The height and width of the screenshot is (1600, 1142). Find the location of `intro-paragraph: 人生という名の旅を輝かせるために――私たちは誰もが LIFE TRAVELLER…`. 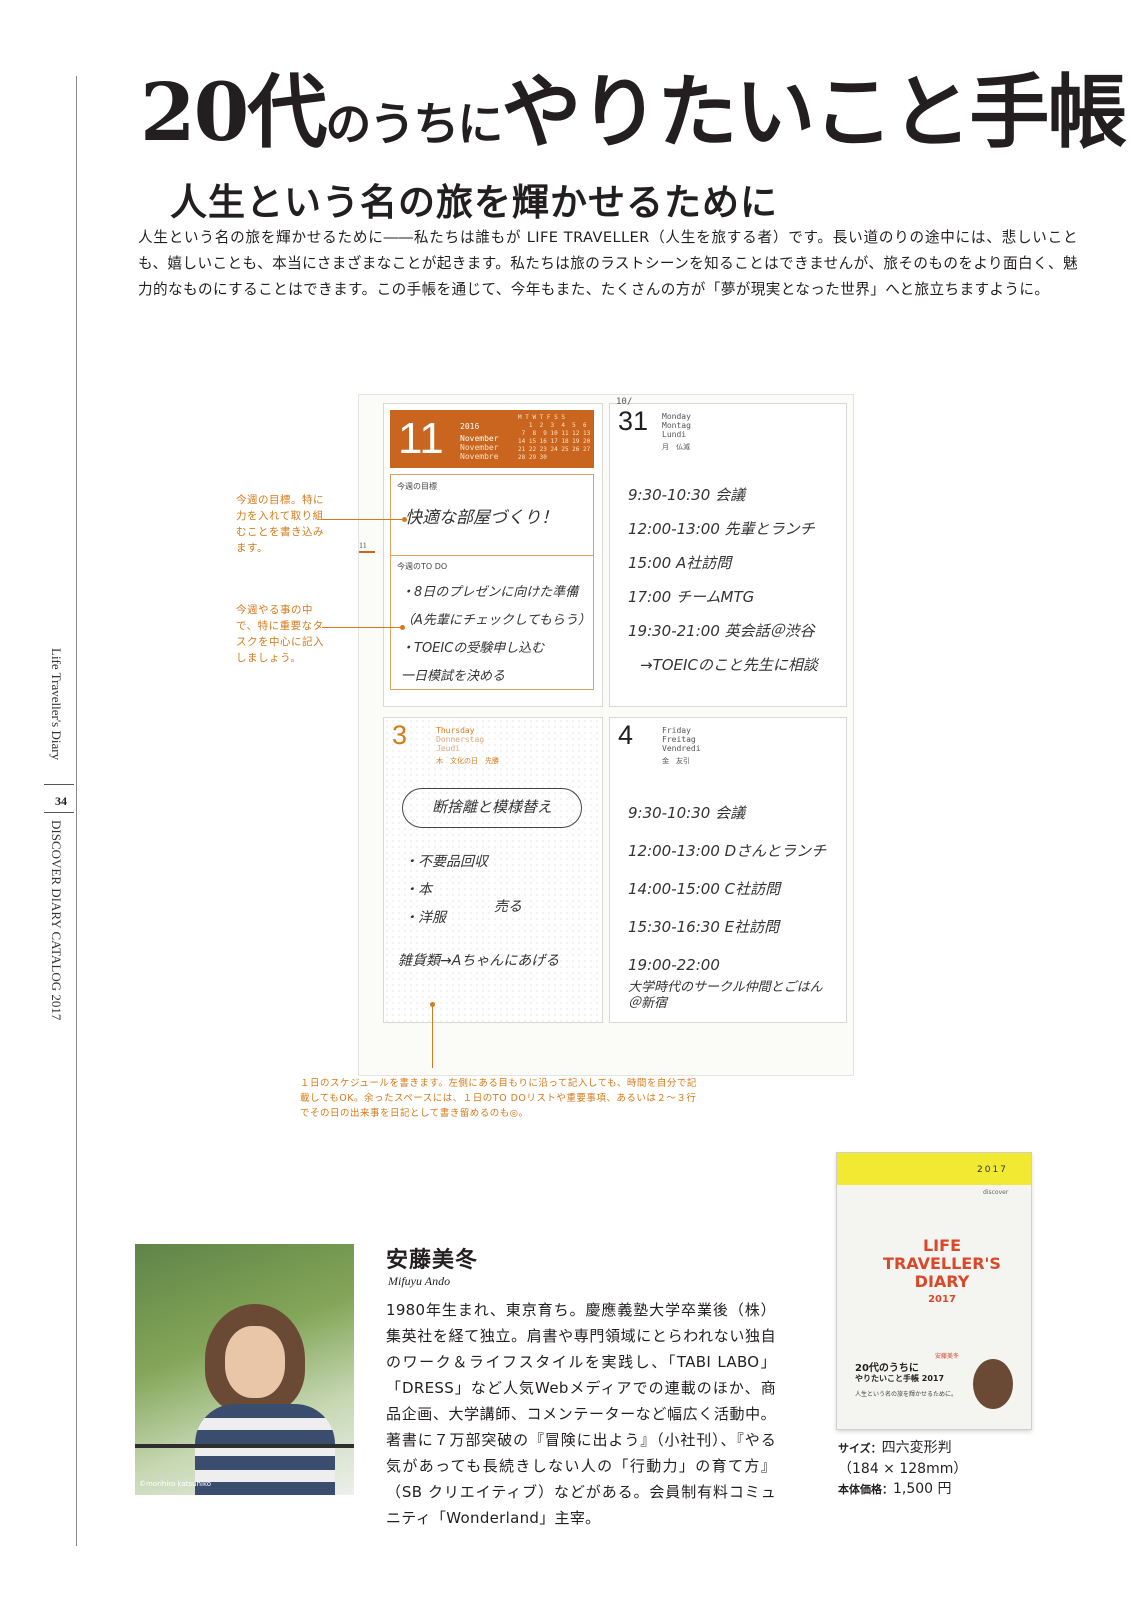

intro-paragraph: 人生という名の旅を輝かせるために――私たちは誰もが LIFE TRAVELLER… is located at coordinates (608, 263).